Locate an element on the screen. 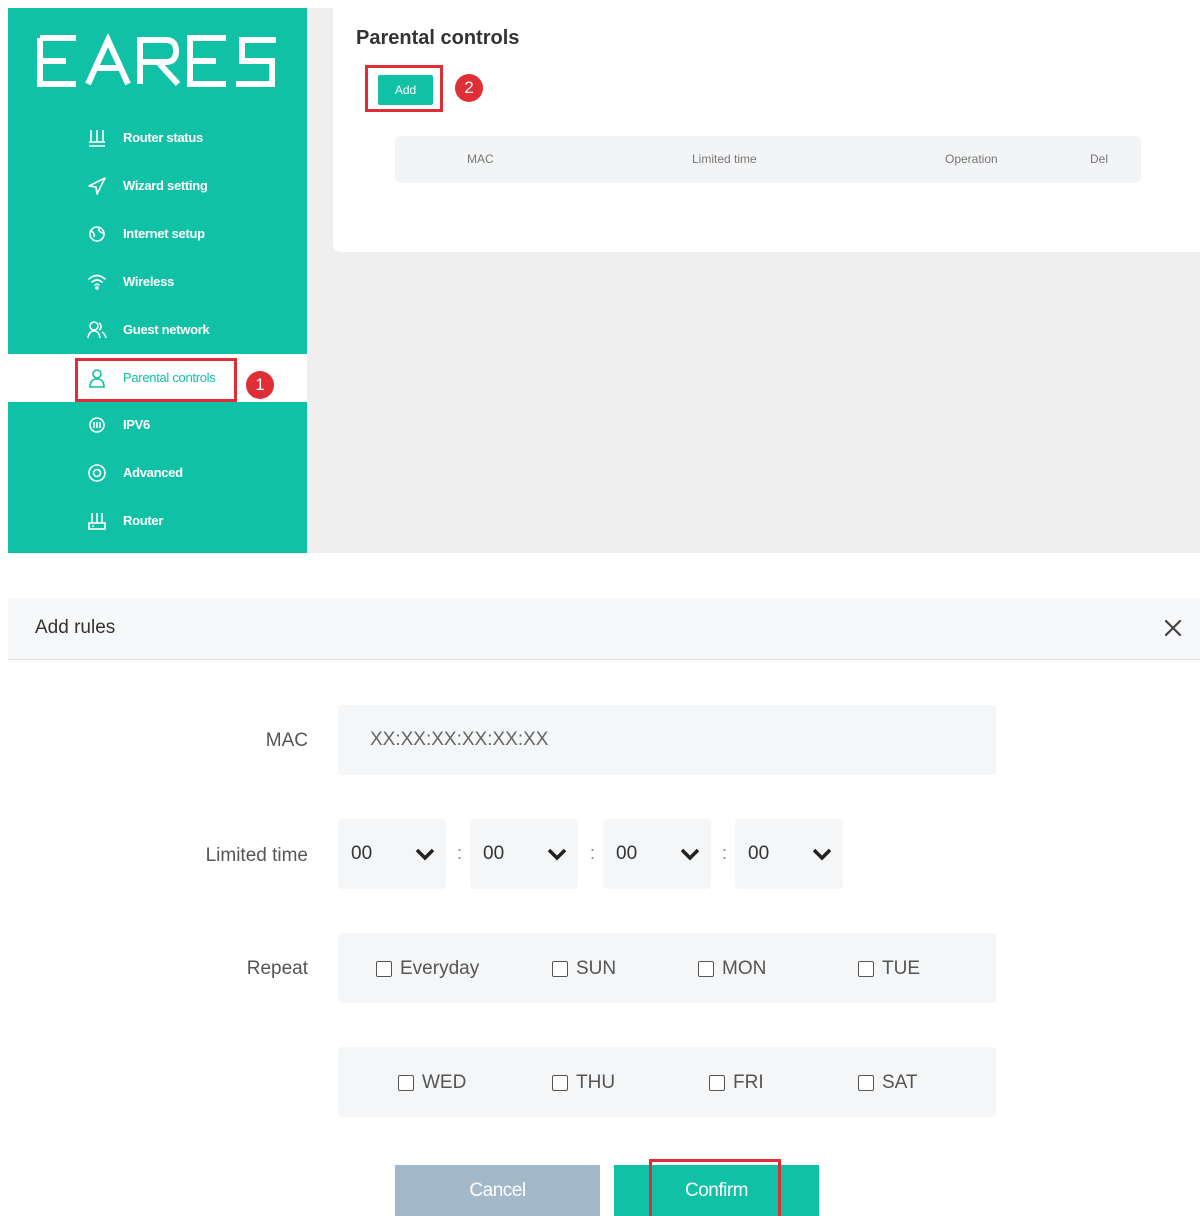 This screenshot has width=1200, height=1216. page-title: Parental controls is located at coordinates (438, 38).